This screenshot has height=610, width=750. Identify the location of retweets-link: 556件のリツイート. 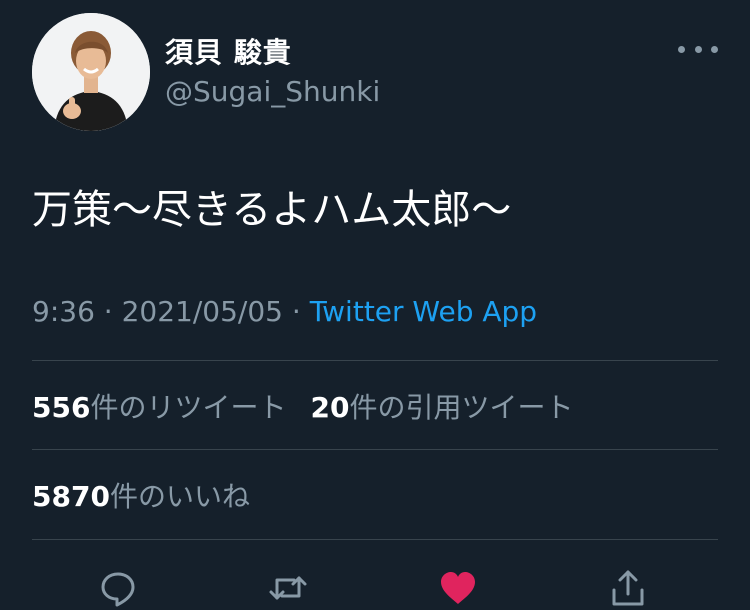
(159, 407).